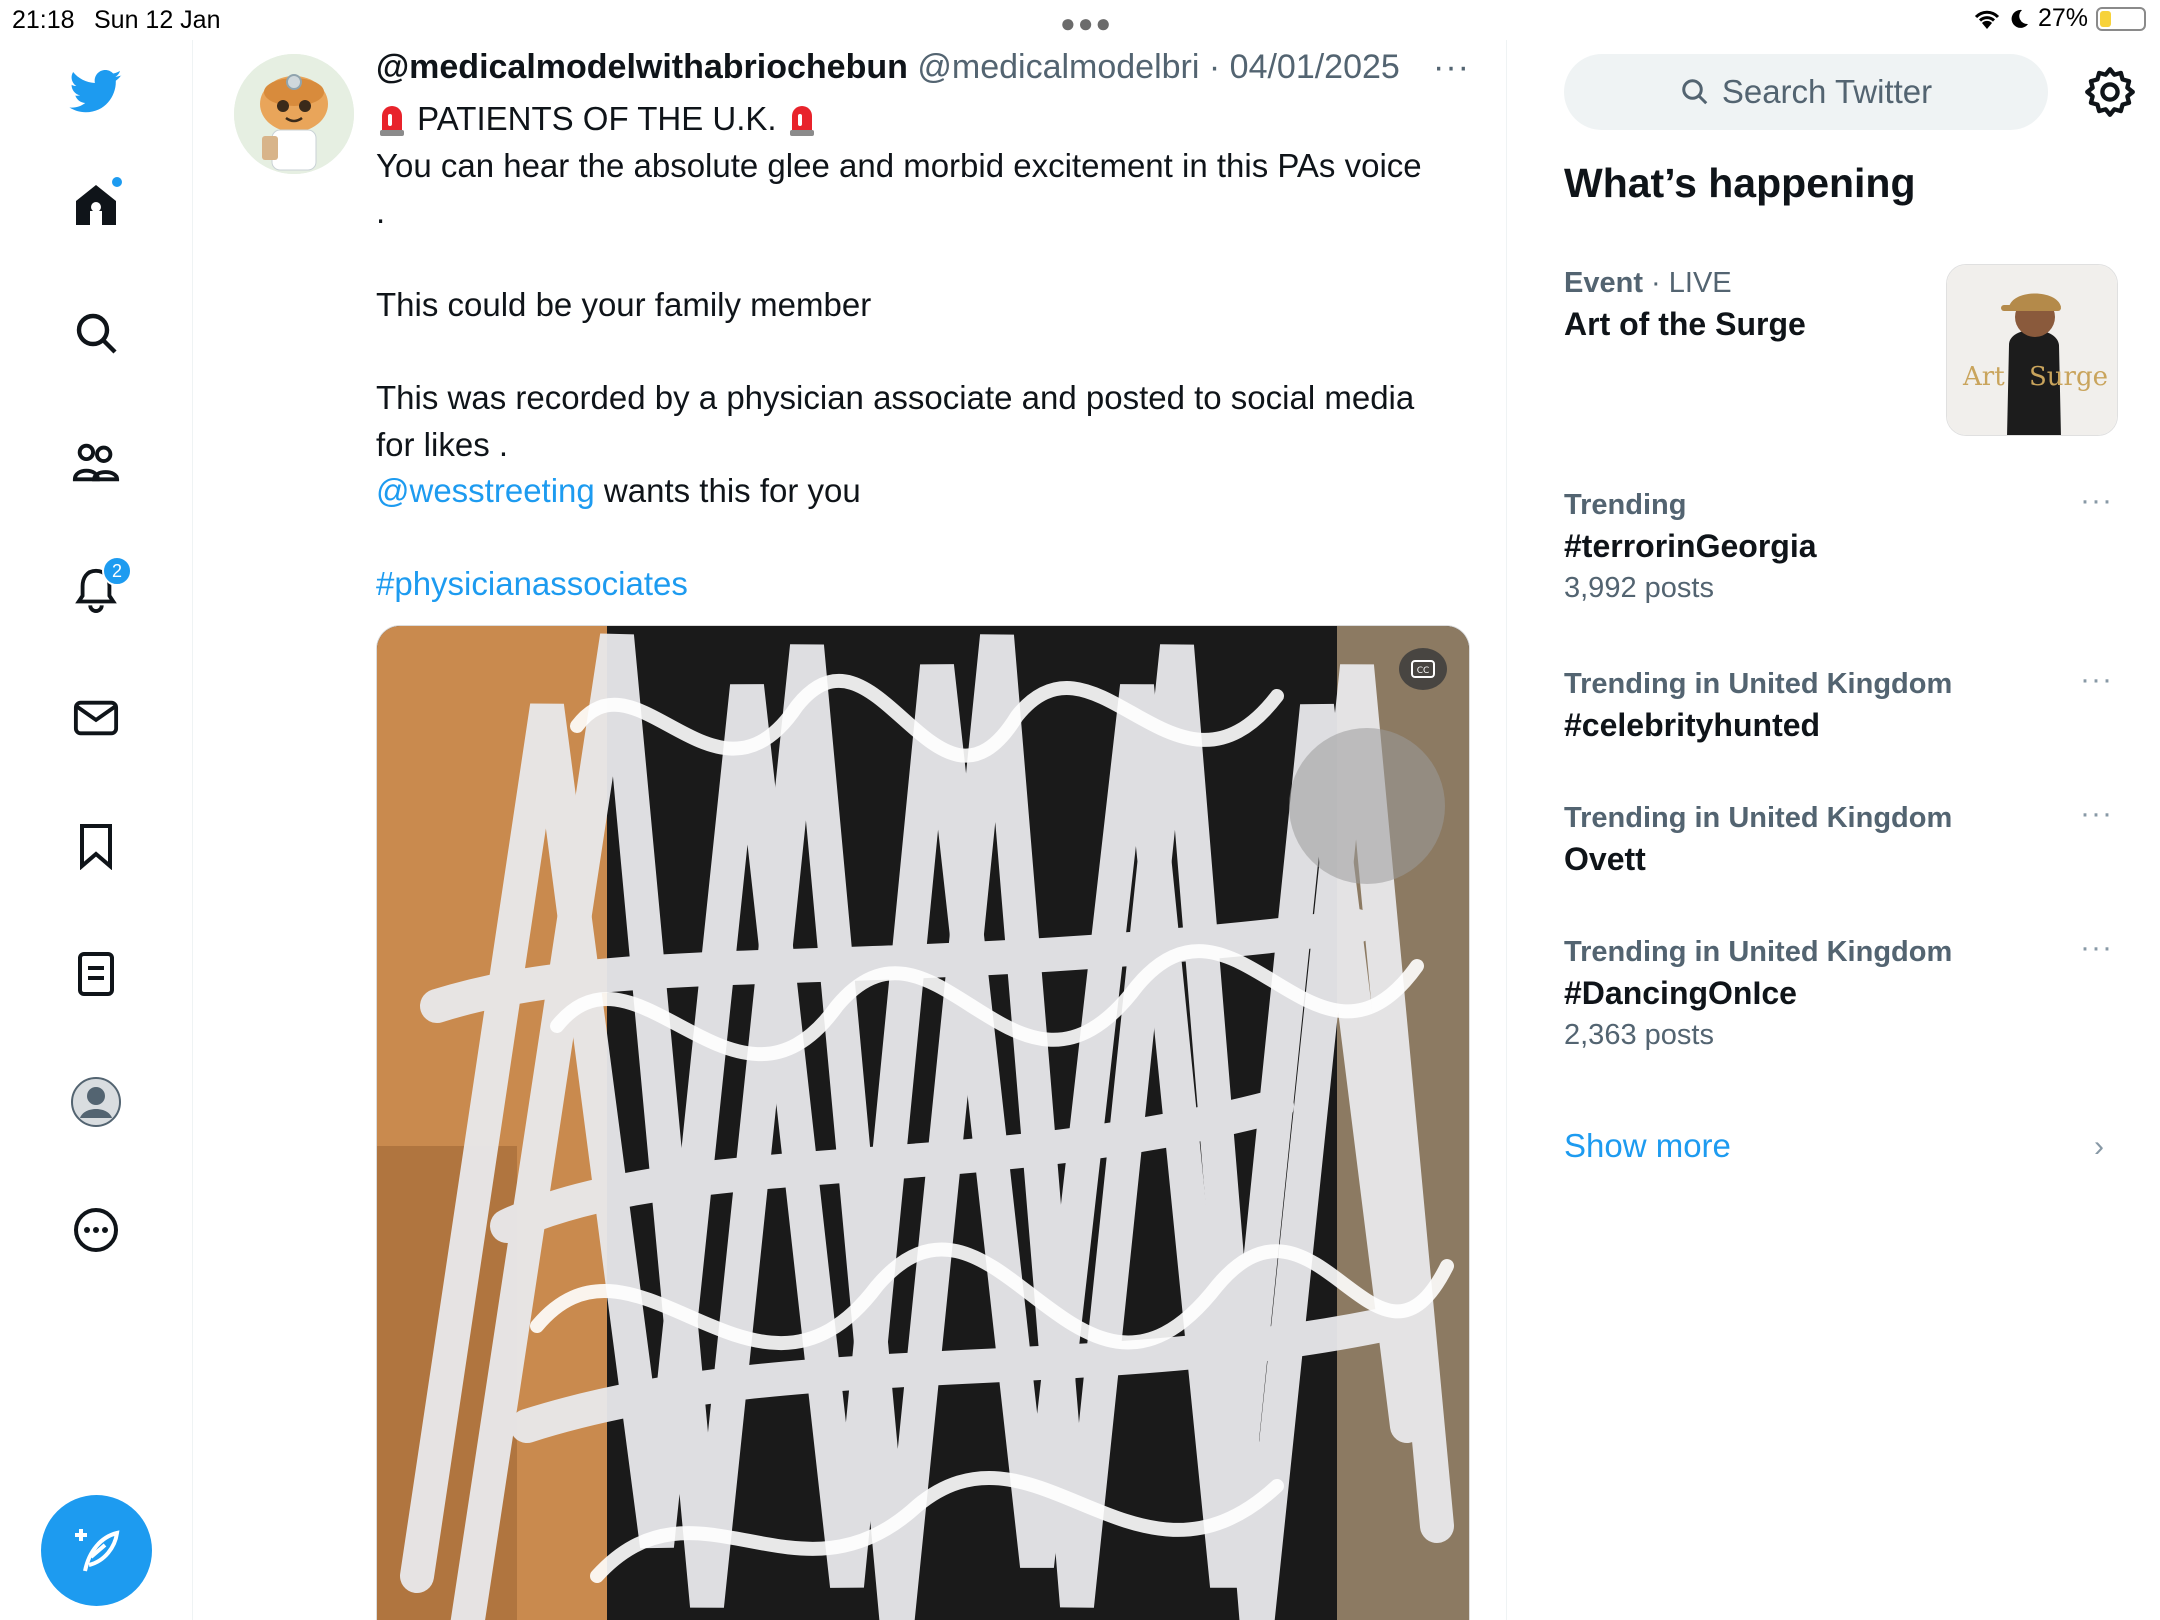 This screenshot has height=1620, width=2160. I want to click on tweet-date: 04/01/2025, so click(1315, 67).